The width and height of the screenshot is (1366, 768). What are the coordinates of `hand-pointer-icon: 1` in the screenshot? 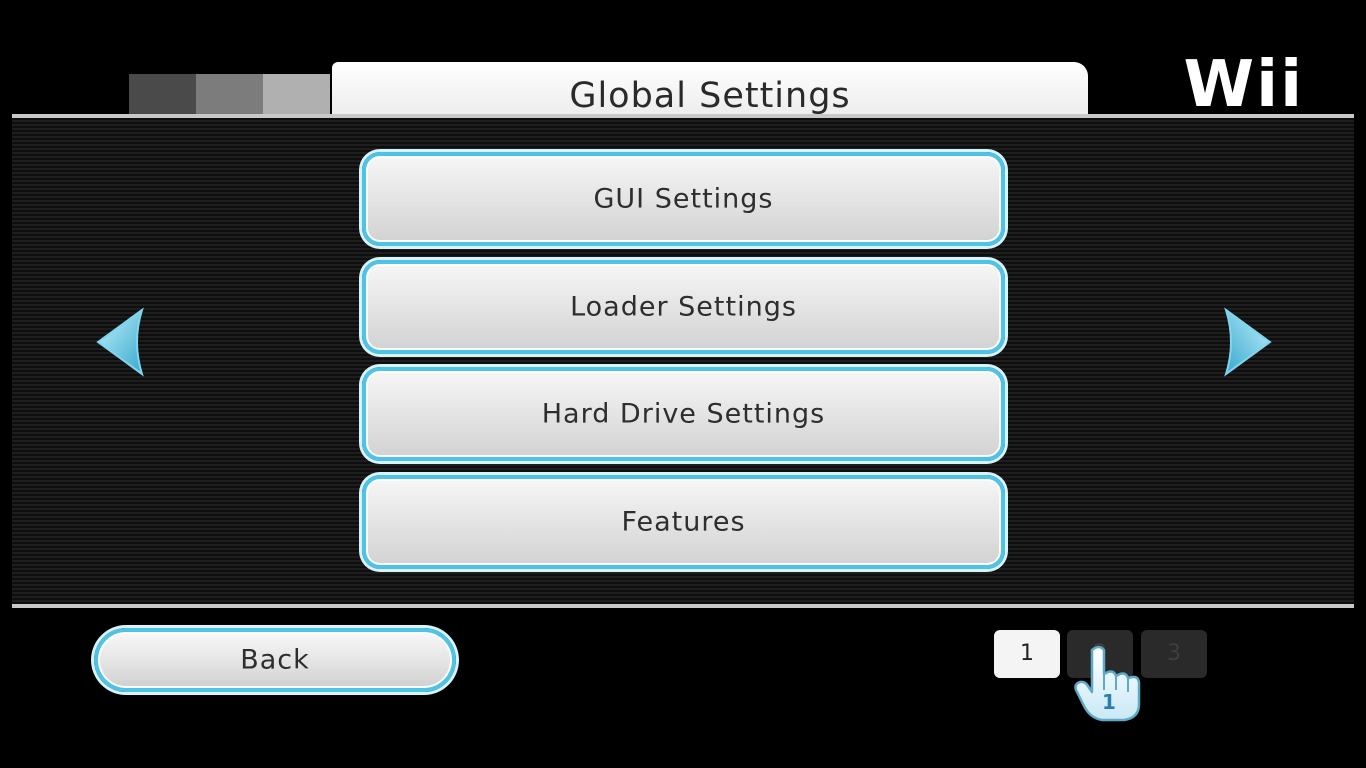 It's located at (1110, 684).